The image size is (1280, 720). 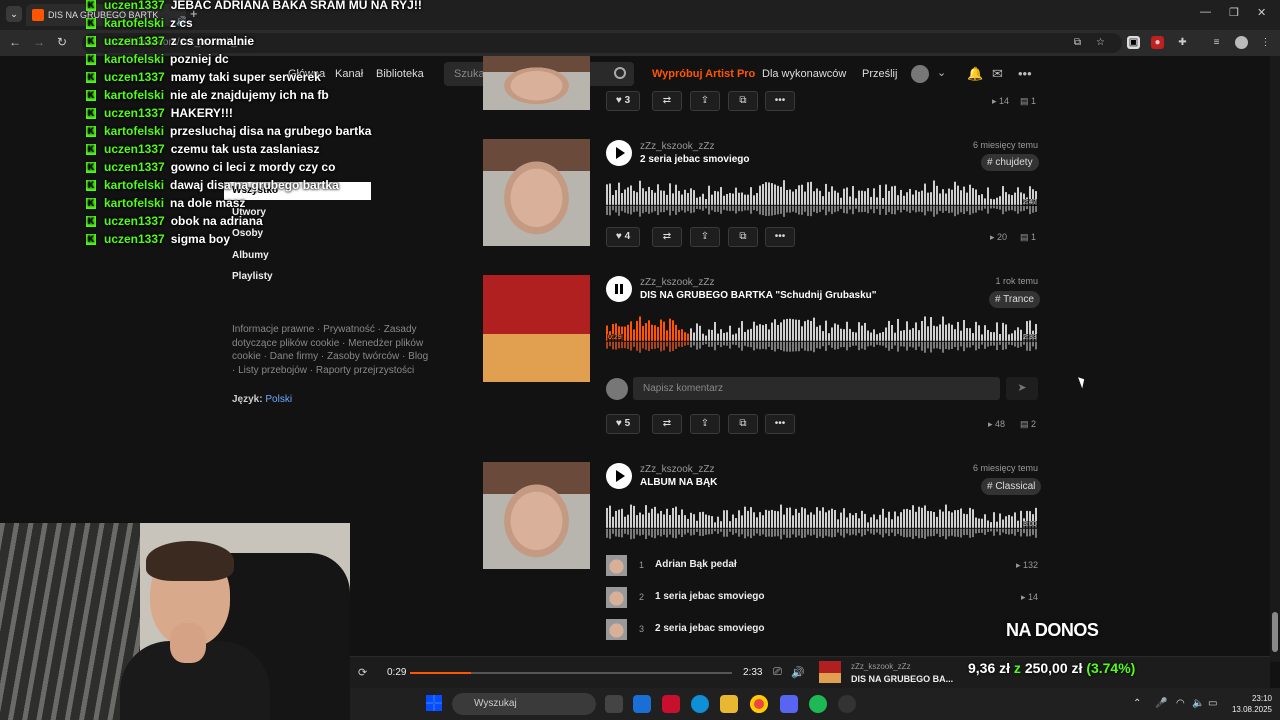 I want to click on bookmark-star-icon: ☆, so click(x=1100, y=42).